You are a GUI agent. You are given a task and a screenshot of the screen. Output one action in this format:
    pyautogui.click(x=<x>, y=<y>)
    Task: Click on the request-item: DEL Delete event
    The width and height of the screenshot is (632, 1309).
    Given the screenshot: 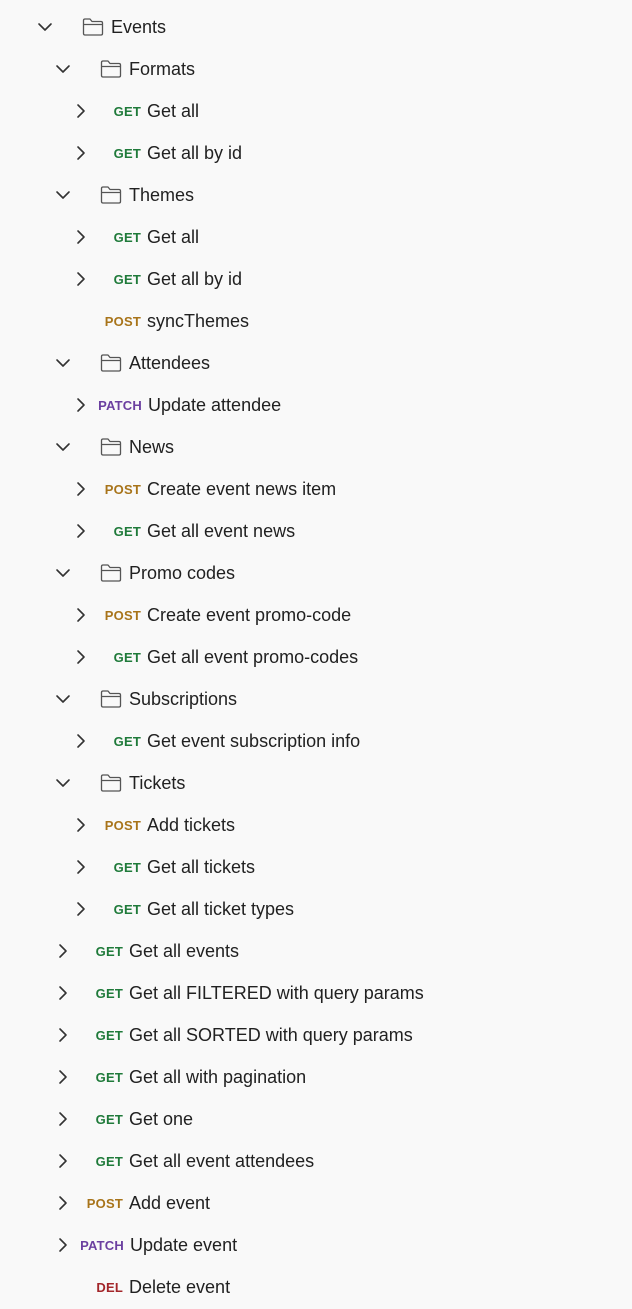 What is the action you would take?
    pyautogui.click(x=316, y=1287)
    